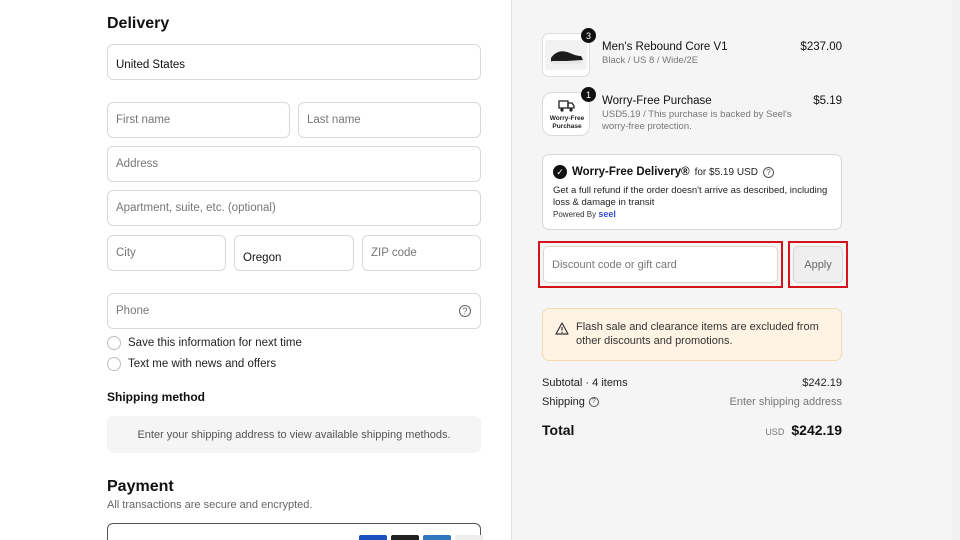  Describe the element at coordinates (405, 537) in the screenshot. I see `mastercard-card-icon` at that location.